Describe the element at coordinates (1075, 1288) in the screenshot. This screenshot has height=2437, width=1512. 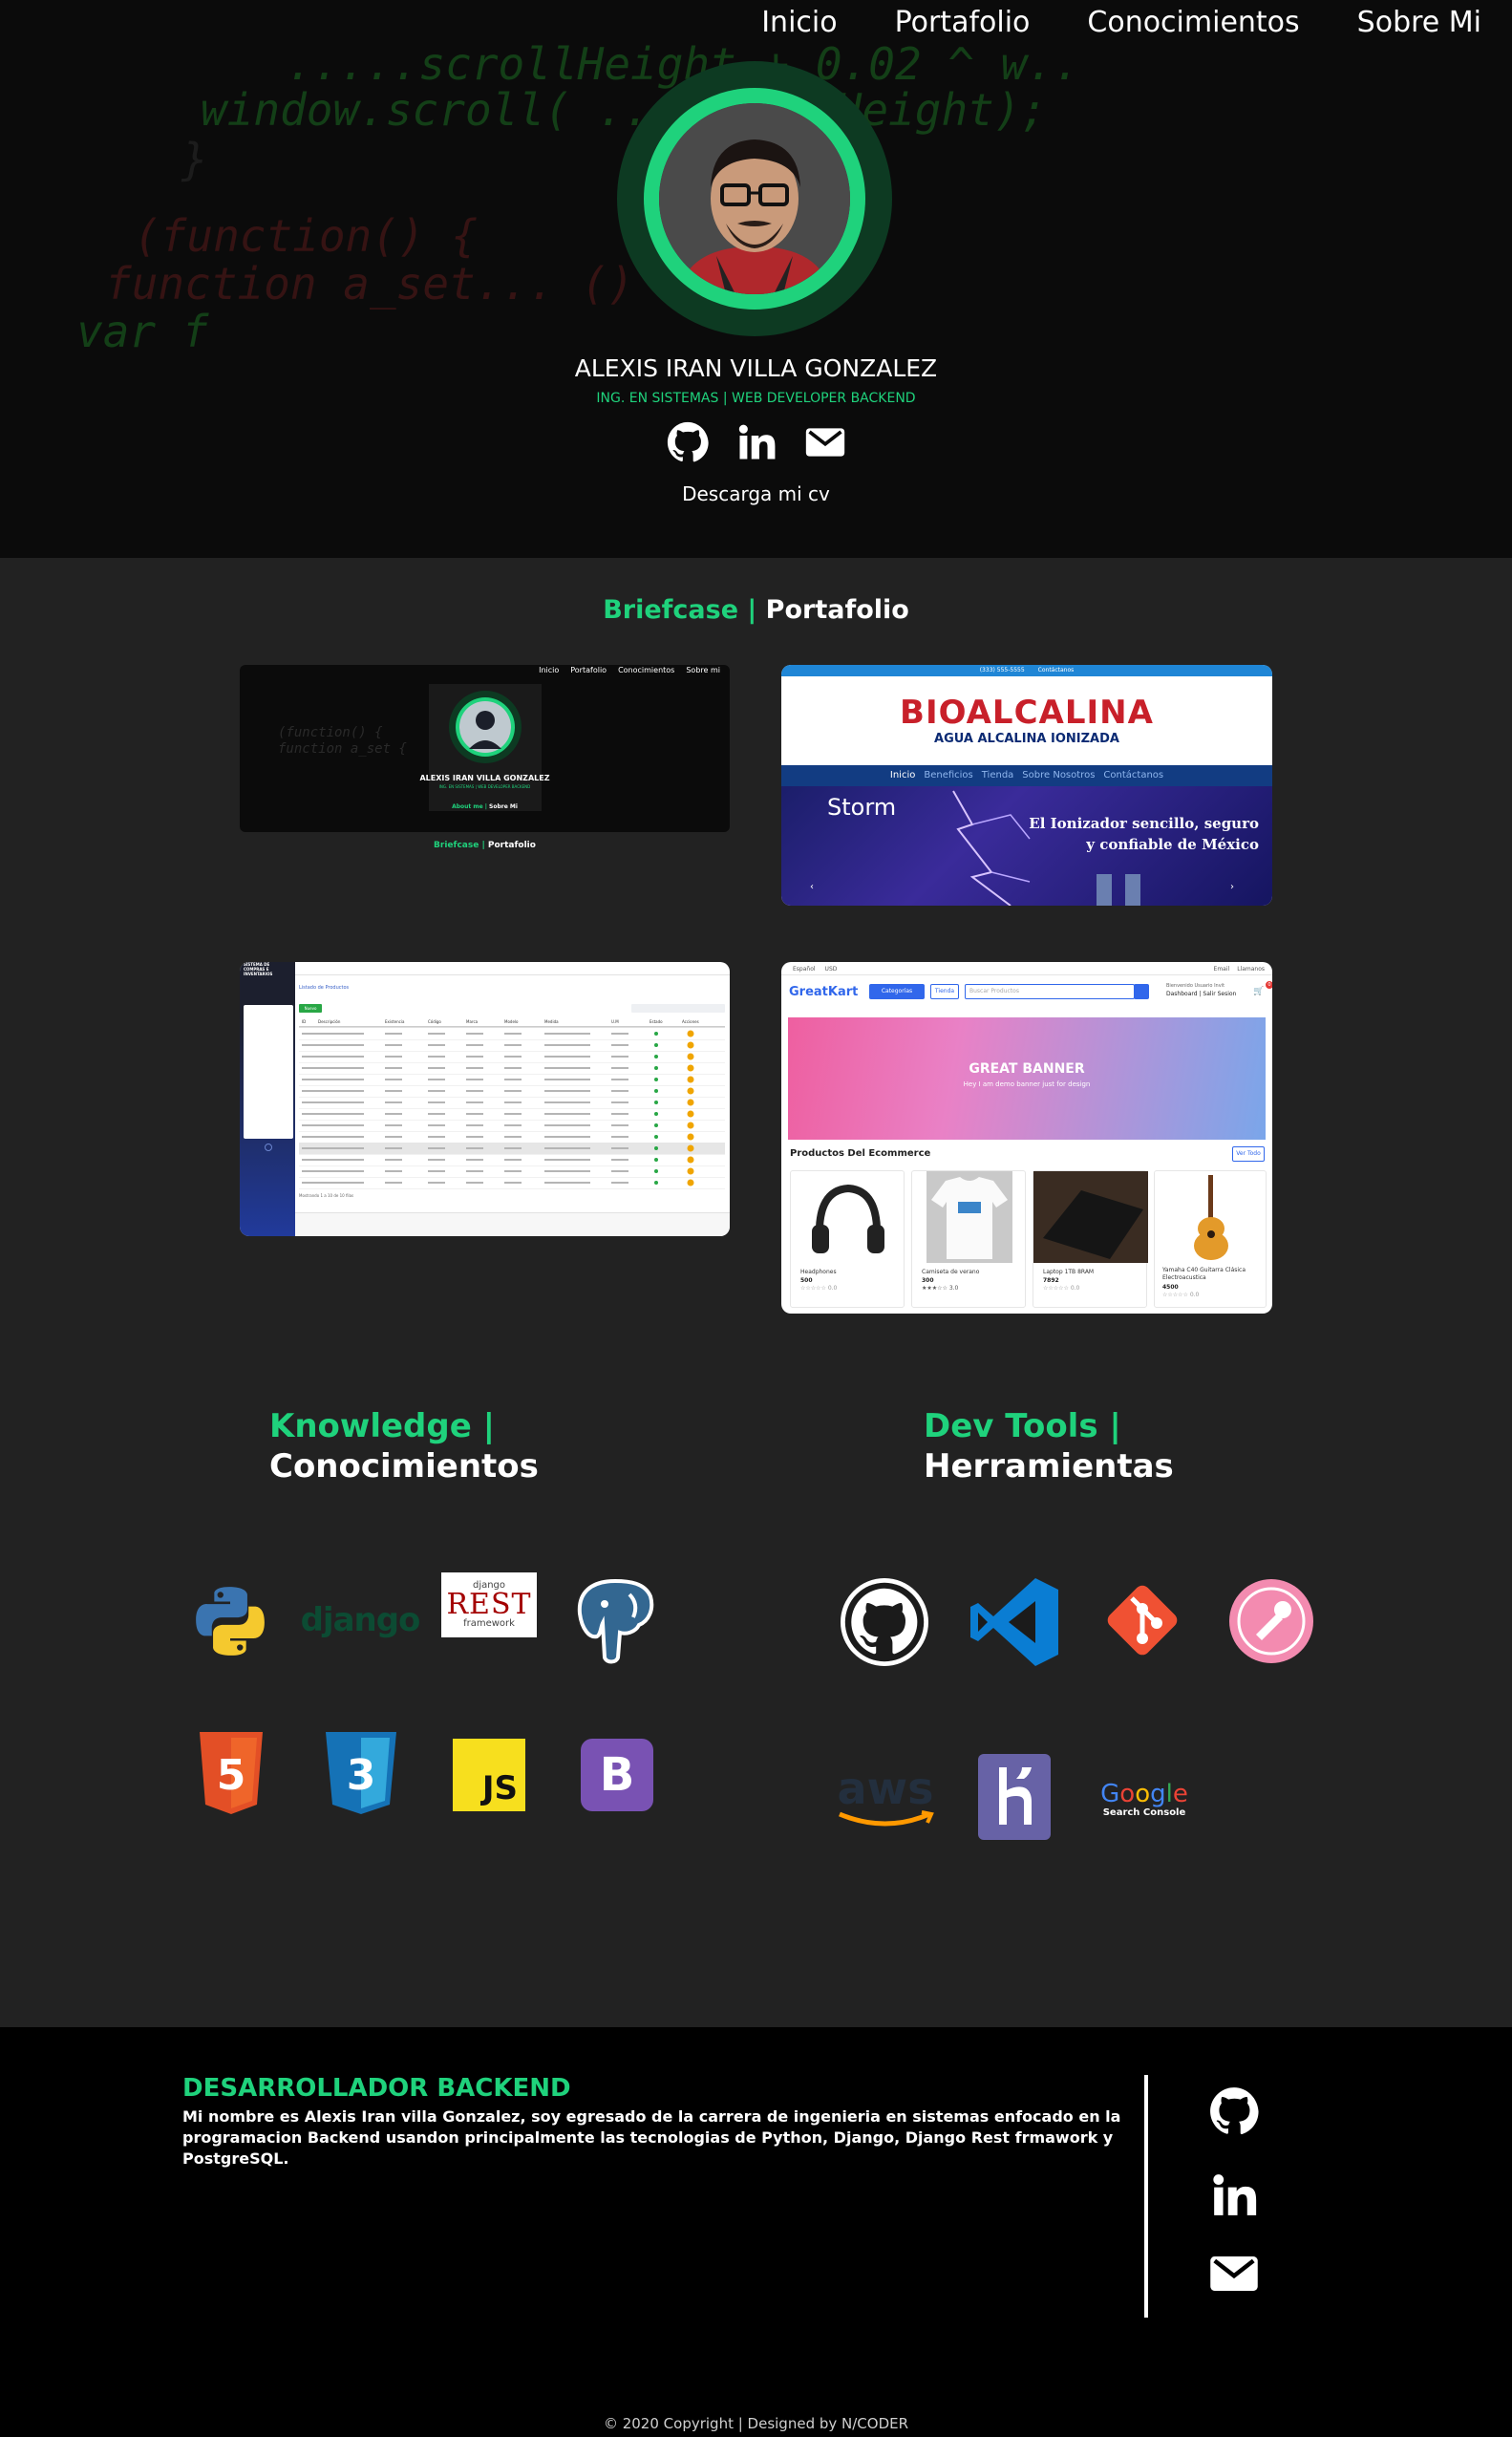
I see `gk-product-rating-value: 0.0` at that location.